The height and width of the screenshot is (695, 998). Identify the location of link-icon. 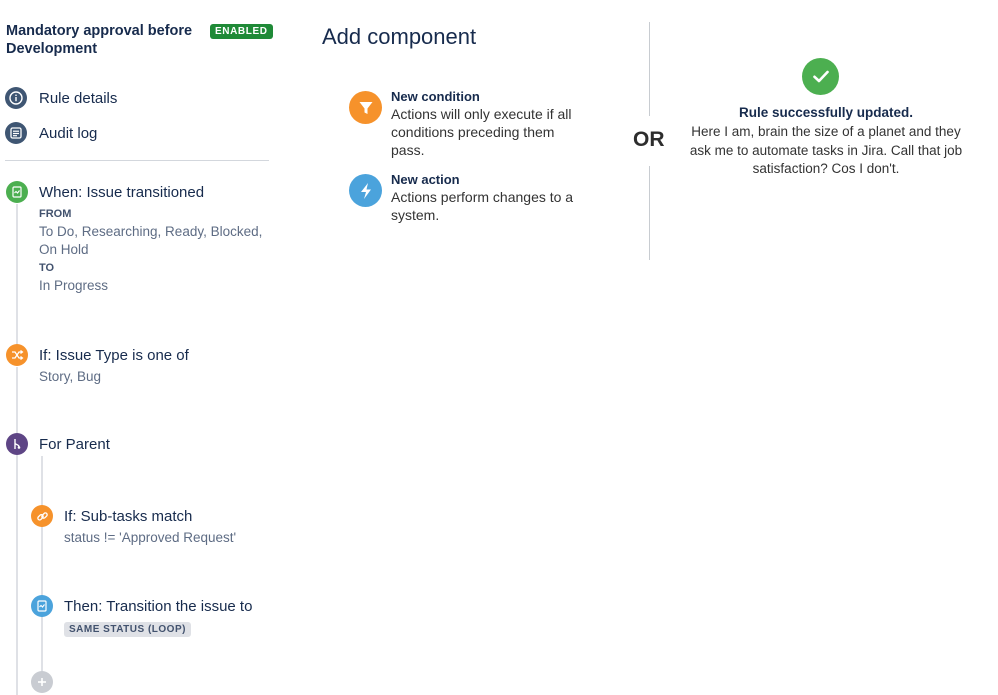
(42, 516).